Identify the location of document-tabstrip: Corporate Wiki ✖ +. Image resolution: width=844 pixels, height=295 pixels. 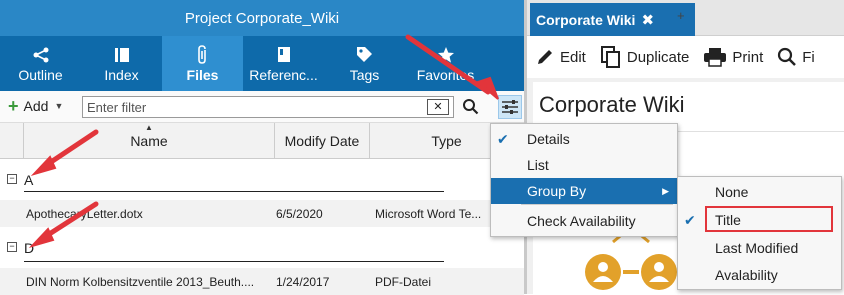
(685, 18).